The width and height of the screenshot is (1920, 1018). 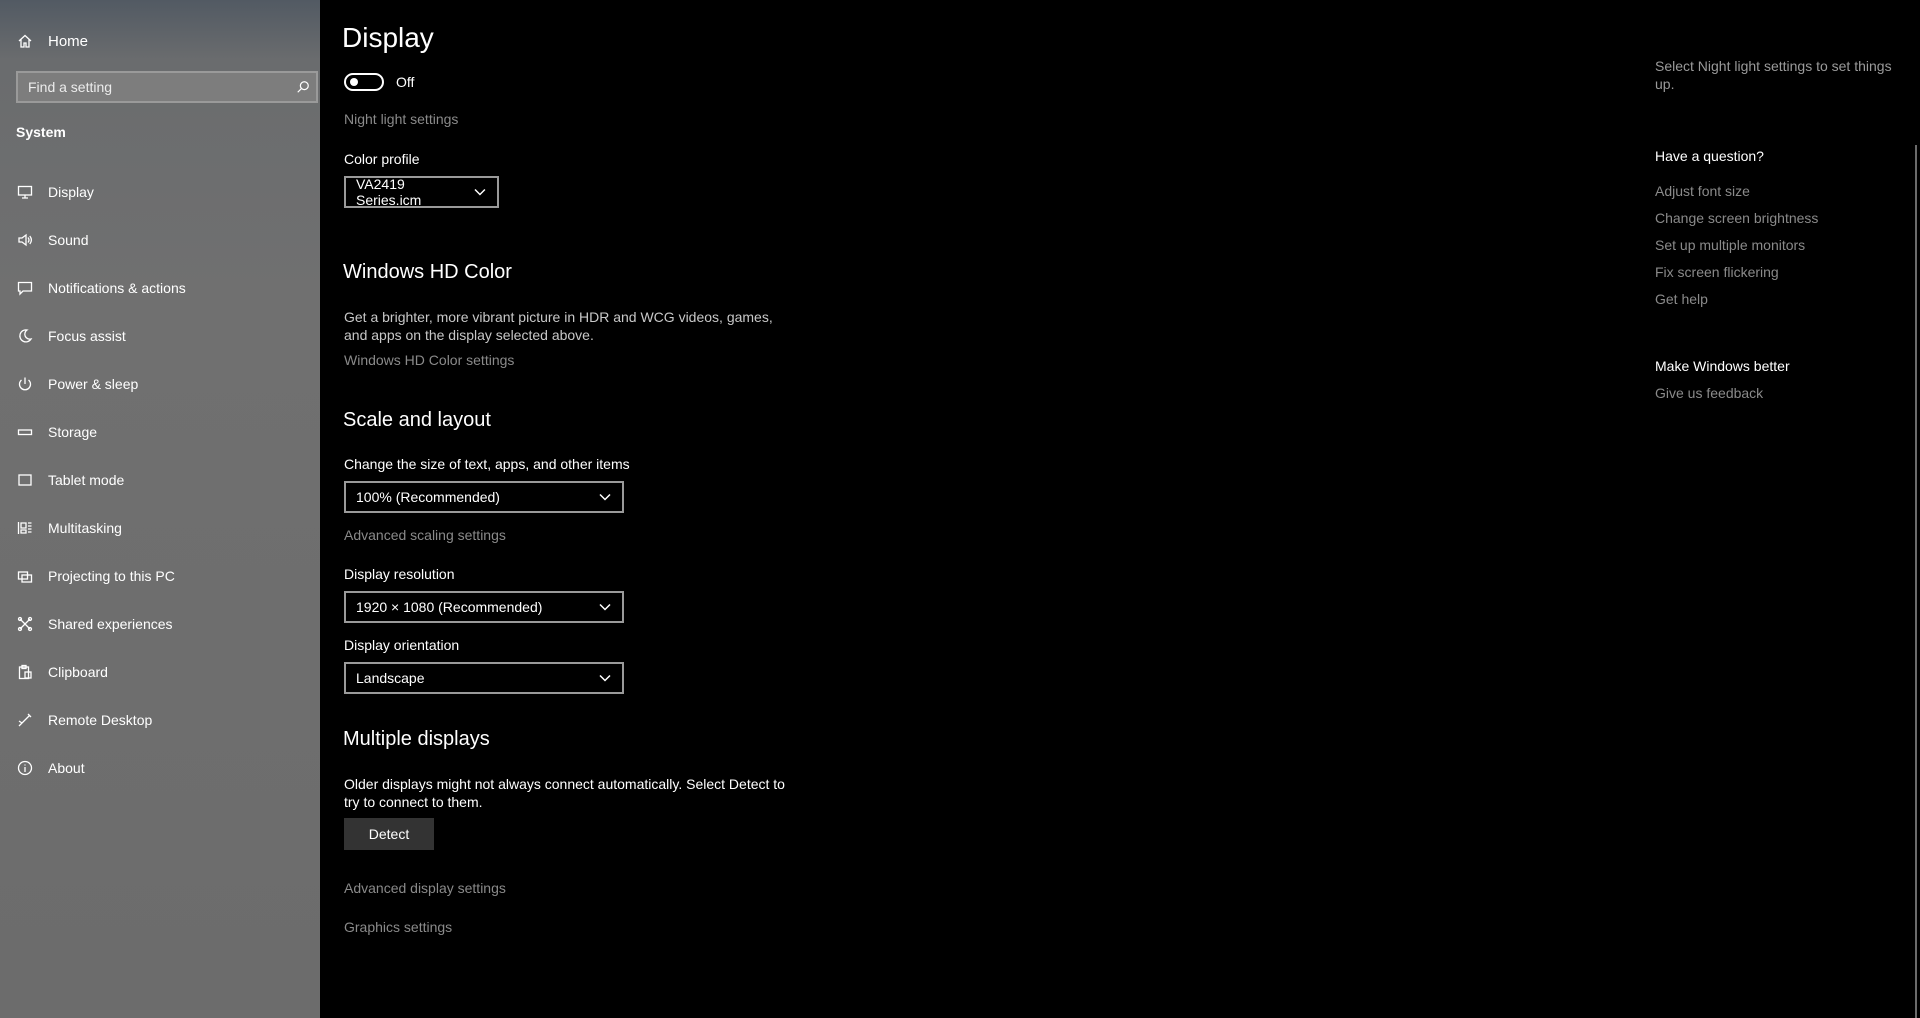 What do you see at coordinates (1709, 393) in the screenshot?
I see `give-feedback-link: Give us feedback` at bounding box center [1709, 393].